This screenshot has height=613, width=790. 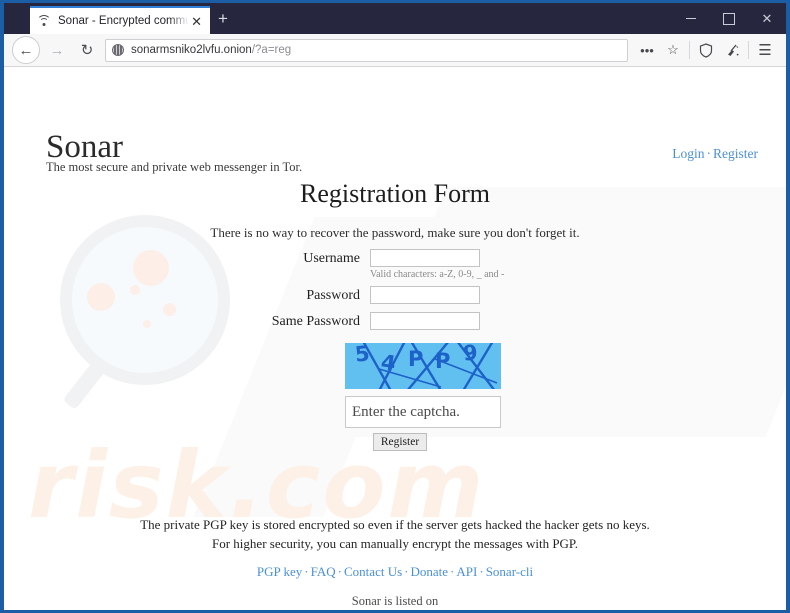 I want to click on url-text: sonarmsniko2lvfu.onion/?a=reg, so click(x=211, y=50).